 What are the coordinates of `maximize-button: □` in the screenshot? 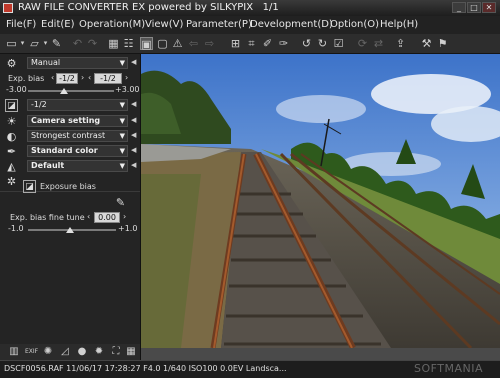 It's located at (474, 7).